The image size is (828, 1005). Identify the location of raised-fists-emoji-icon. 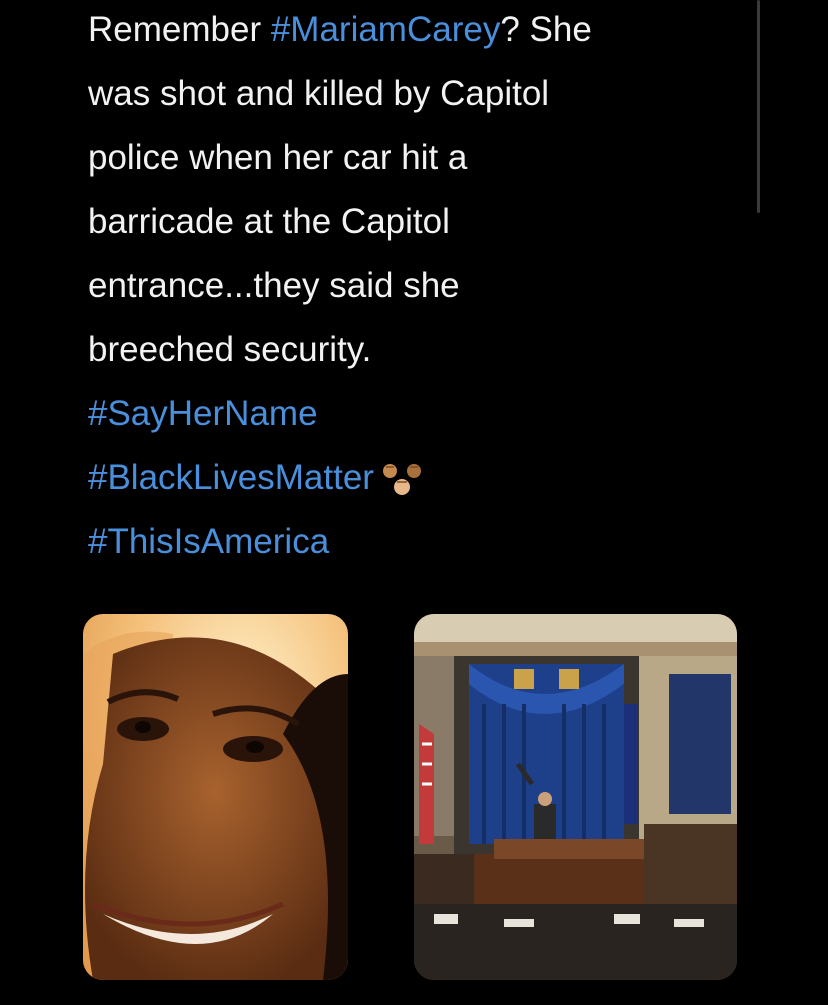
(403, 476).